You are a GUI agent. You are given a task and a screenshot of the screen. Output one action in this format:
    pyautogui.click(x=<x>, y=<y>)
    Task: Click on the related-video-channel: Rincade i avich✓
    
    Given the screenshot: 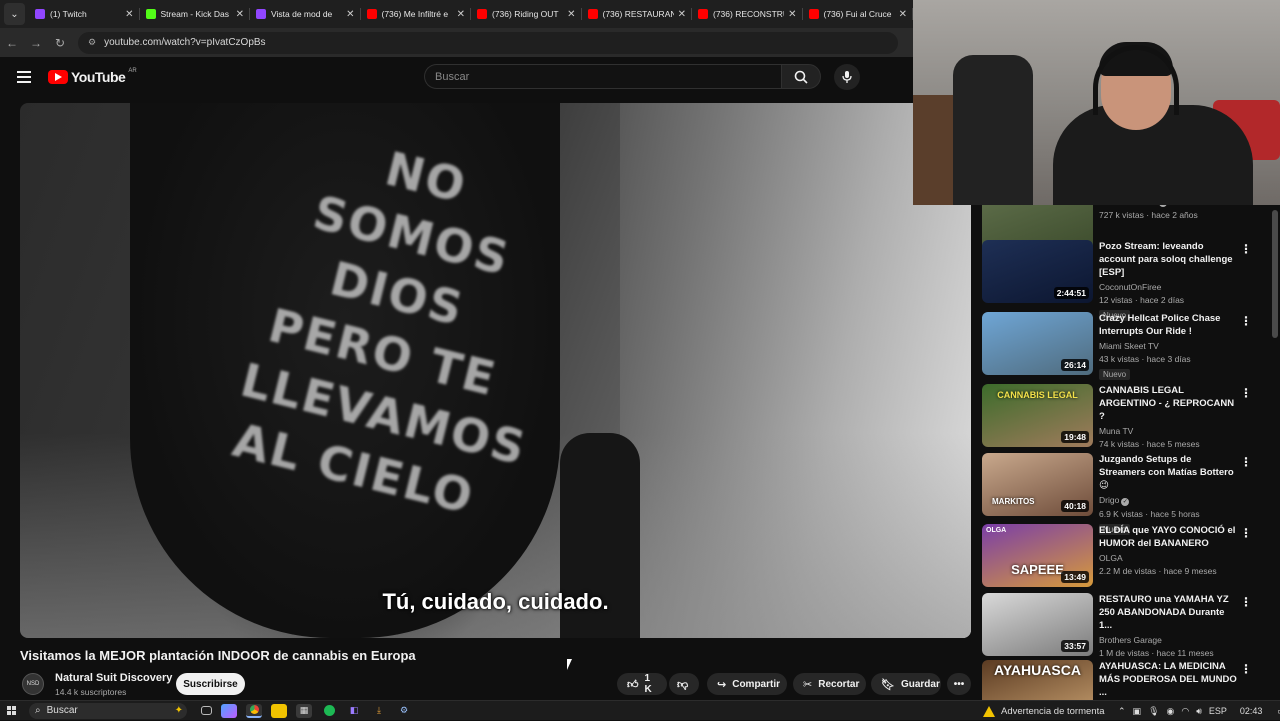 What is the action you would take?
    pyautogui.click(x=1169, y=206)
    